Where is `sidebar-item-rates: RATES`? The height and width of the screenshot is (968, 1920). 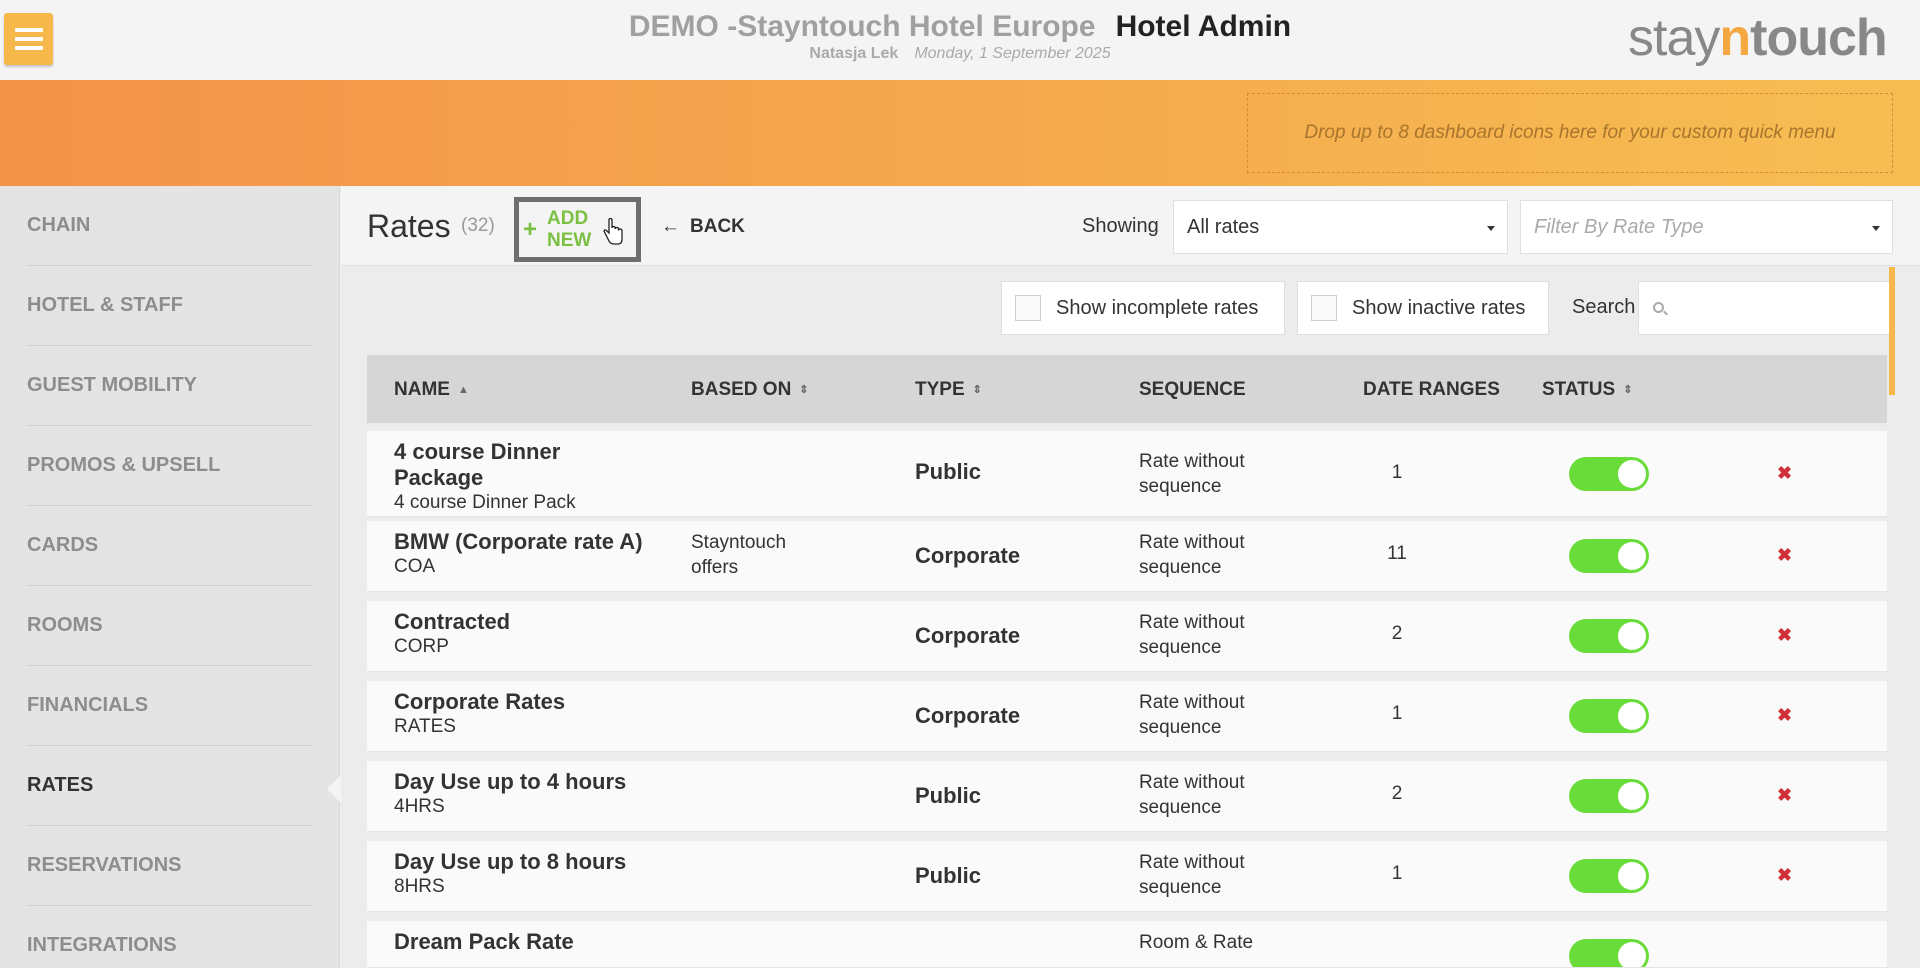 sidebar-item-rates: RATES is located at coordinates (170, 786).